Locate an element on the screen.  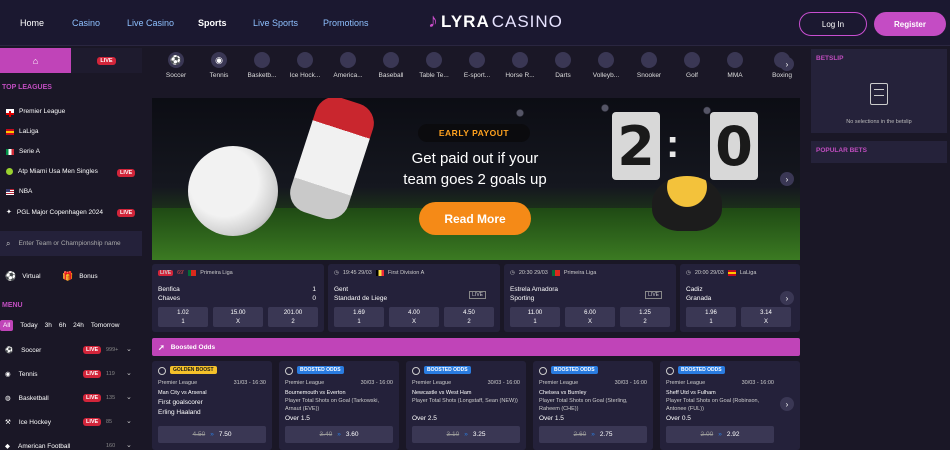
boost-odds-button: 3.10 » 3.25 is located at coordinates (466, 434).